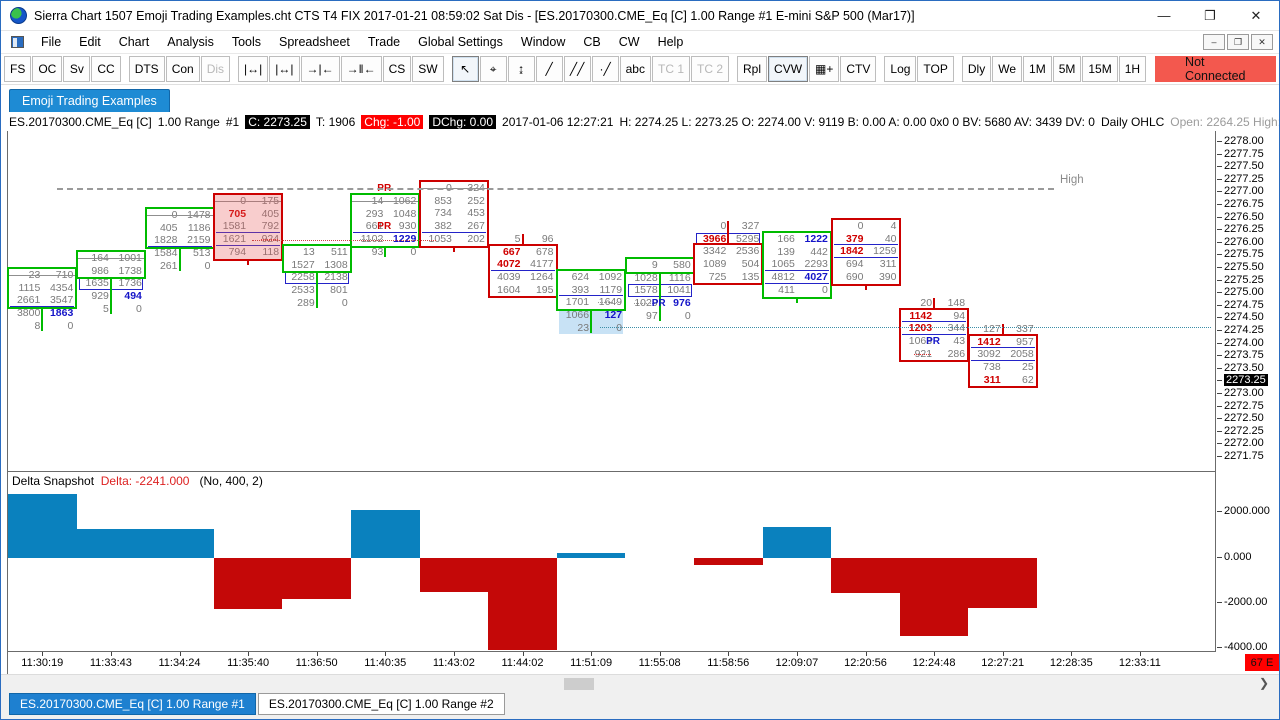 The height and width of the screenshot is (720, 1280). I want to click on price-label: 2274.25, so click(1244, 330).